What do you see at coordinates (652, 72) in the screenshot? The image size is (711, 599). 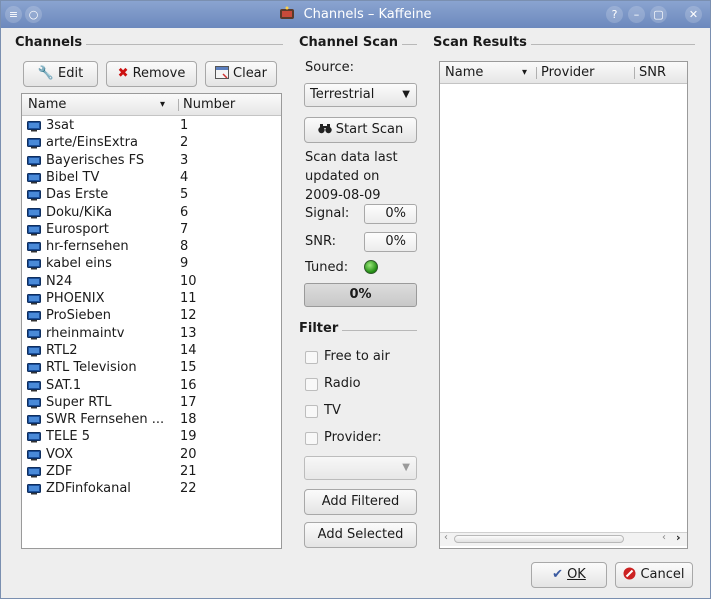 I see `results-column-header-snr: SNR` at bounding box center [652, 72].